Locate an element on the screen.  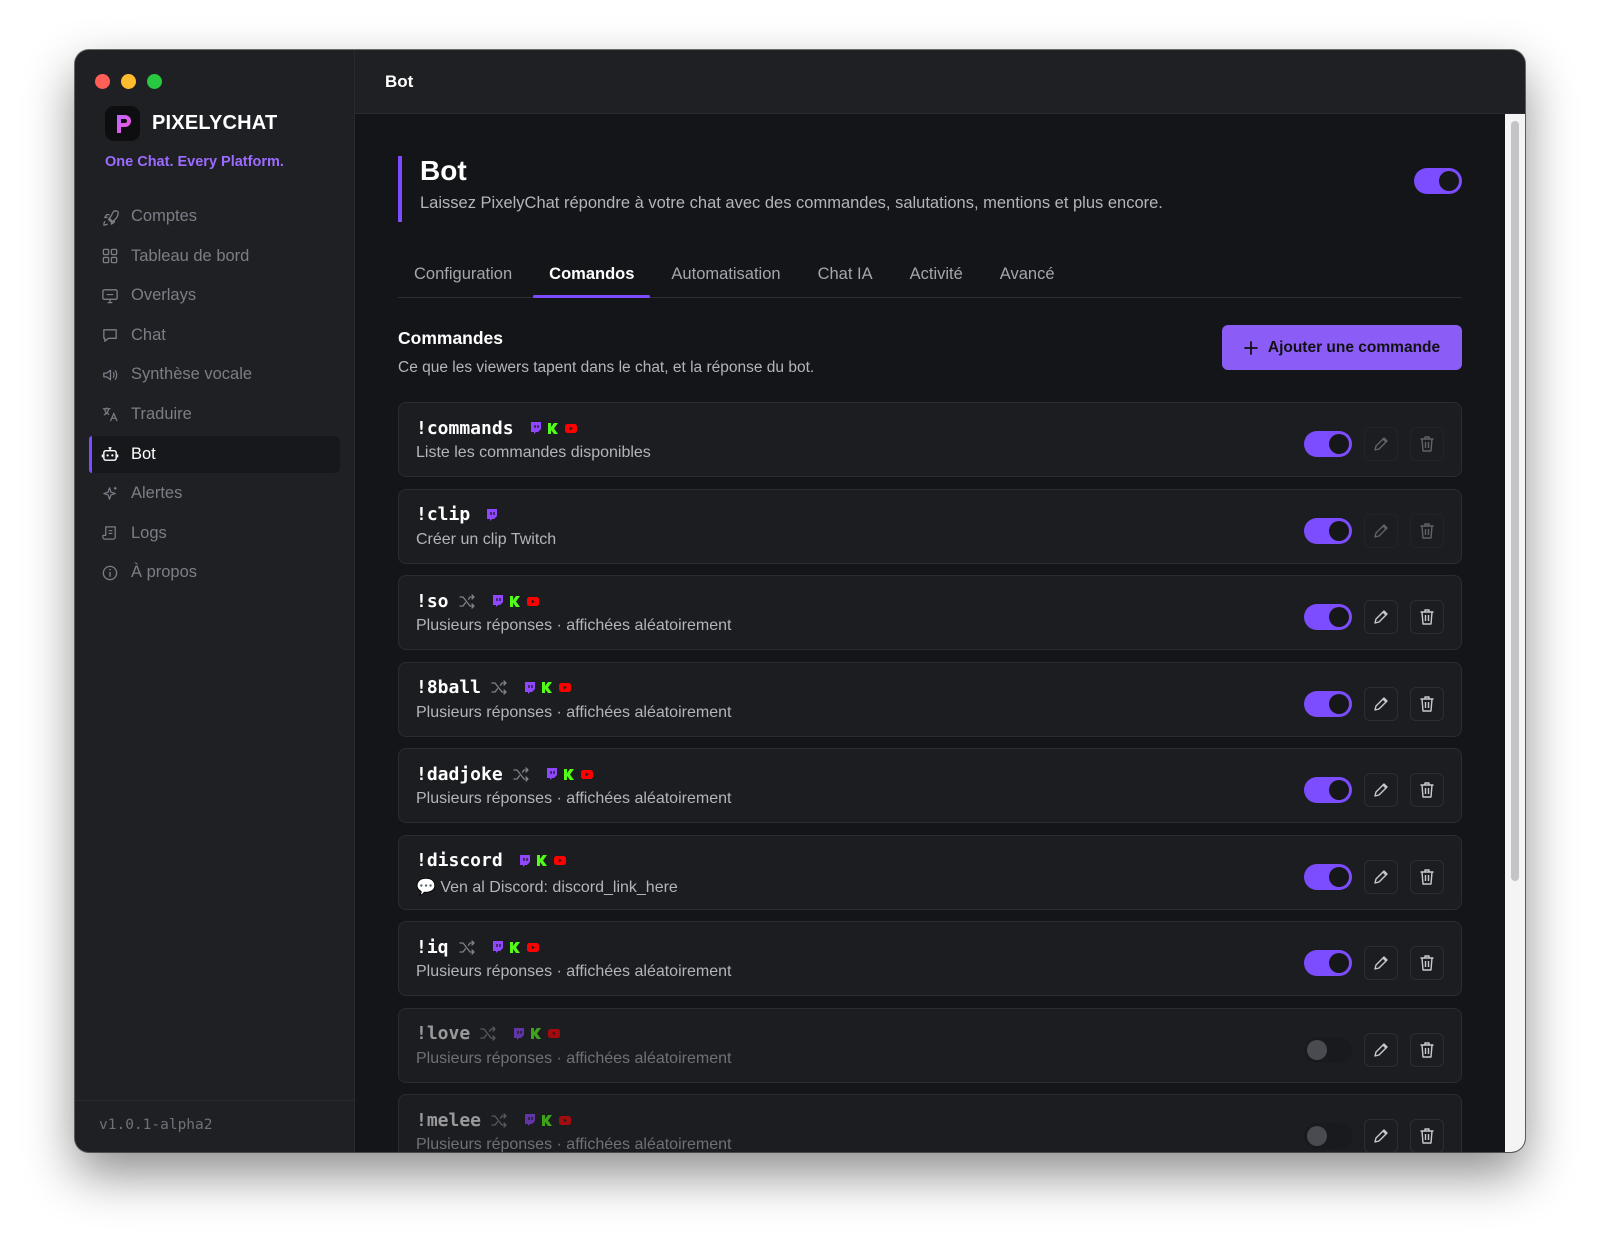
sidebar-item-traduire: Traduire is located at coordinates (214, 414).